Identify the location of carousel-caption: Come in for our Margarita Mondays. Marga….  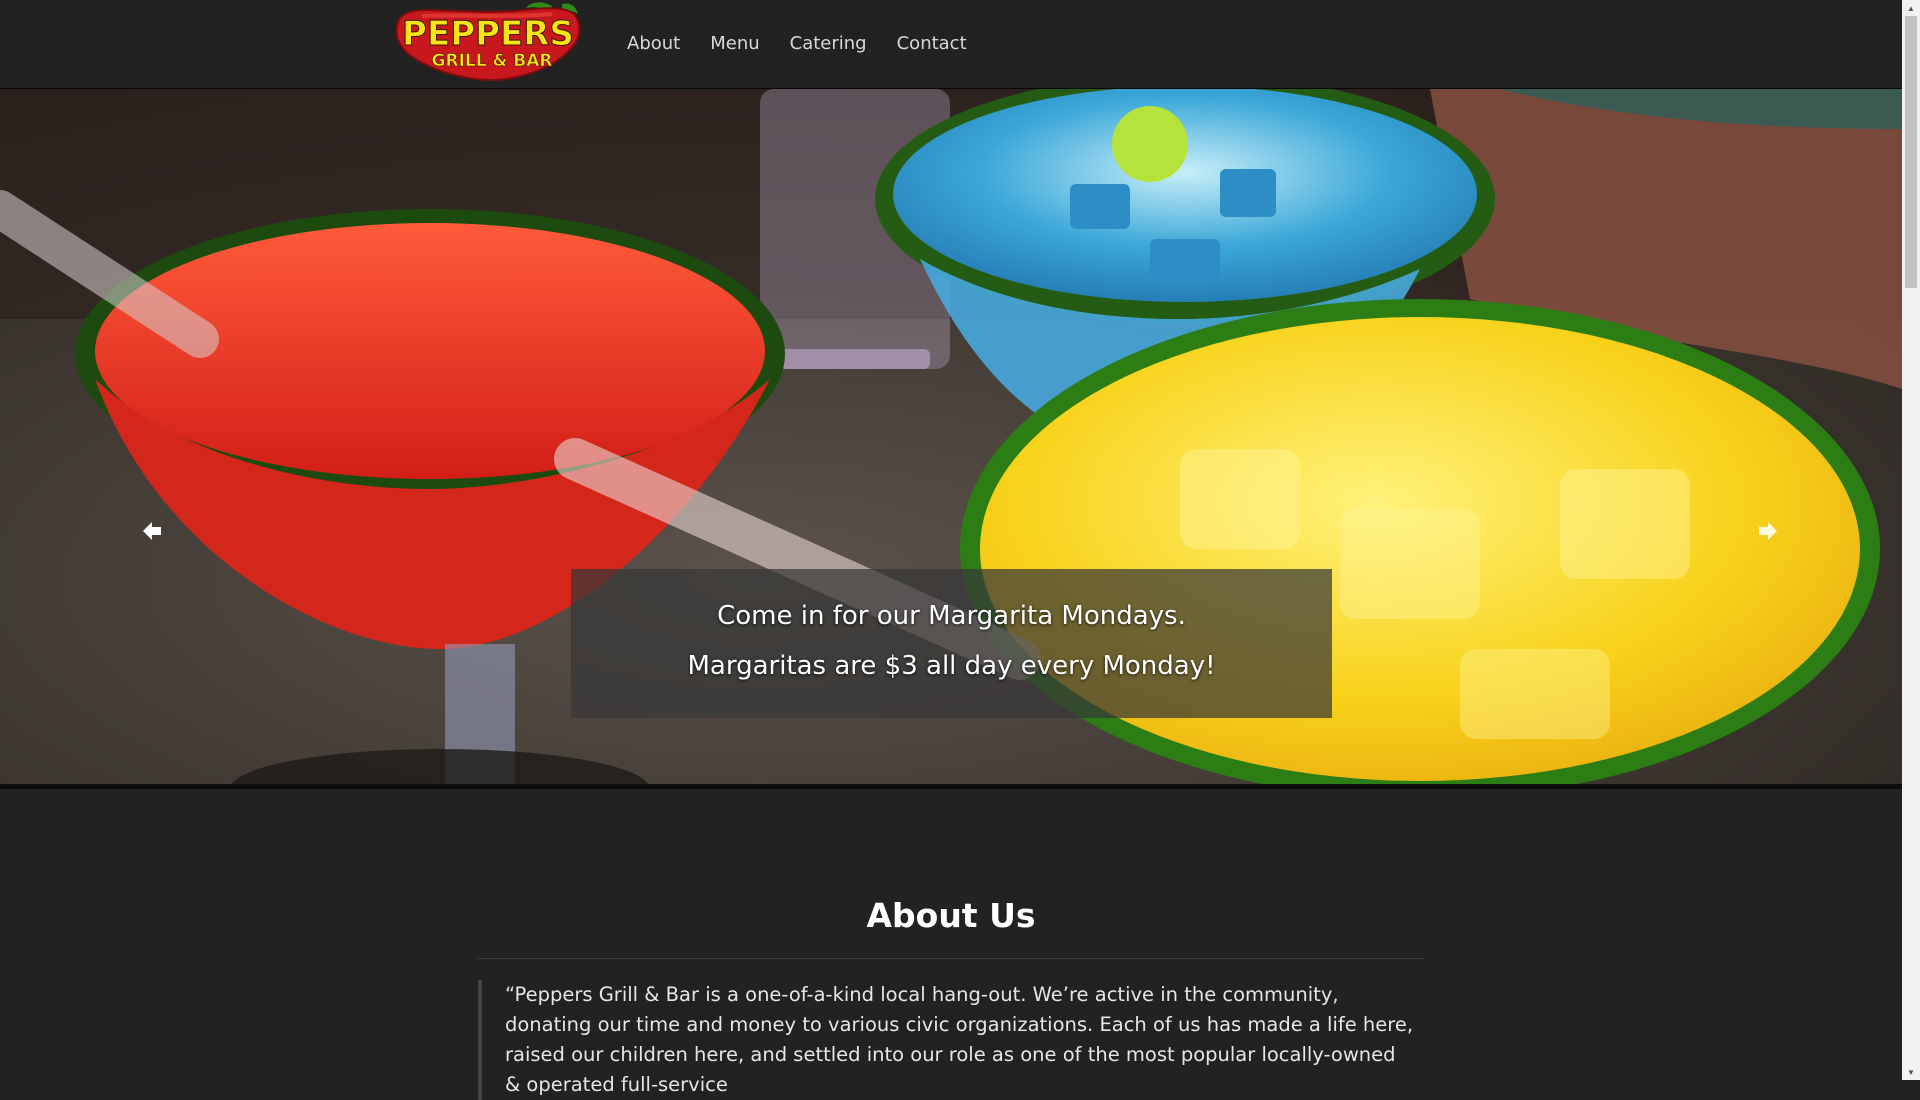
(951, 643).